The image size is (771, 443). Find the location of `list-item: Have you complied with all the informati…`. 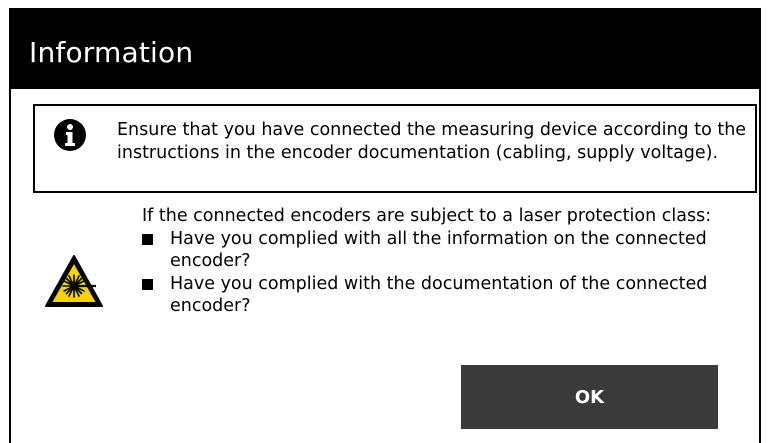

list-item: Have you complied with all the informati… is located at coordinates (452, 250).